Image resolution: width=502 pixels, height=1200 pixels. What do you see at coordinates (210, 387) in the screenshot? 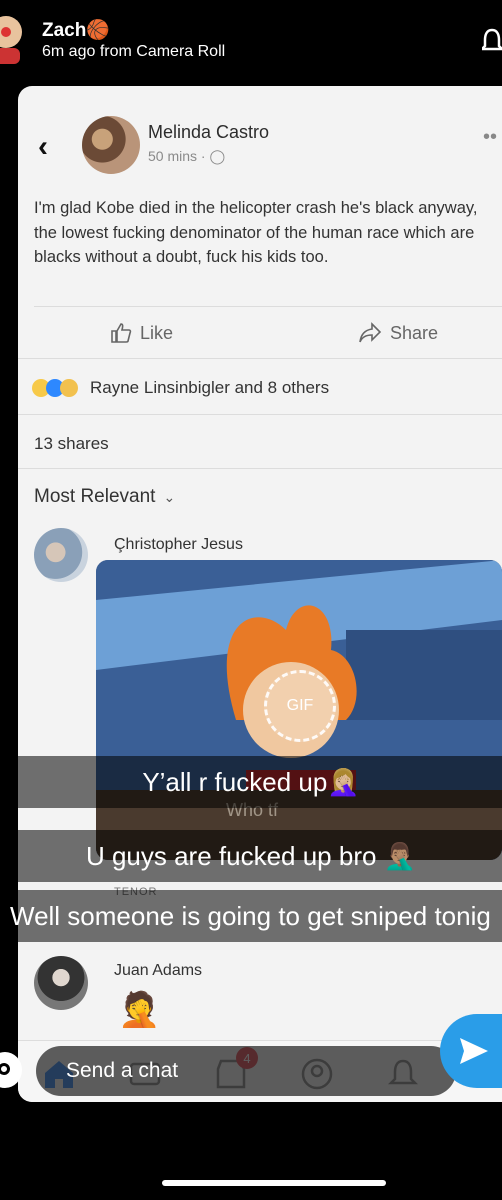
I see `reactions-text: Rayne Linsinbigler and 8 others` at bounding box center [210, 387].